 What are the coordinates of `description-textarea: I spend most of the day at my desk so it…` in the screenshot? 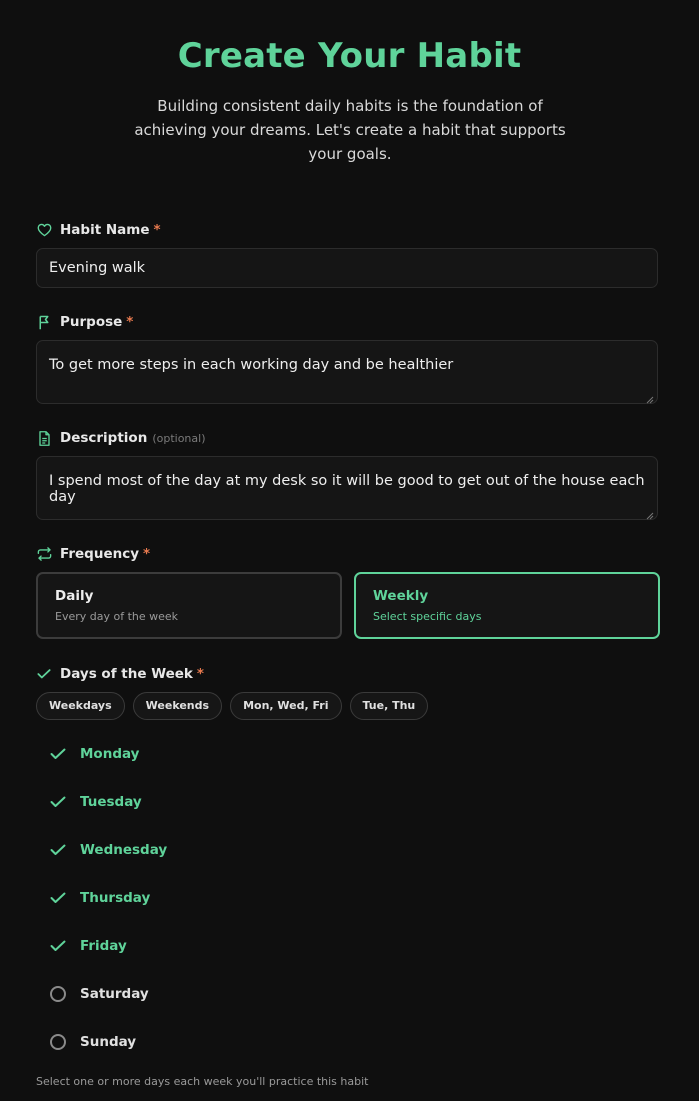 It's located at (347, 488).